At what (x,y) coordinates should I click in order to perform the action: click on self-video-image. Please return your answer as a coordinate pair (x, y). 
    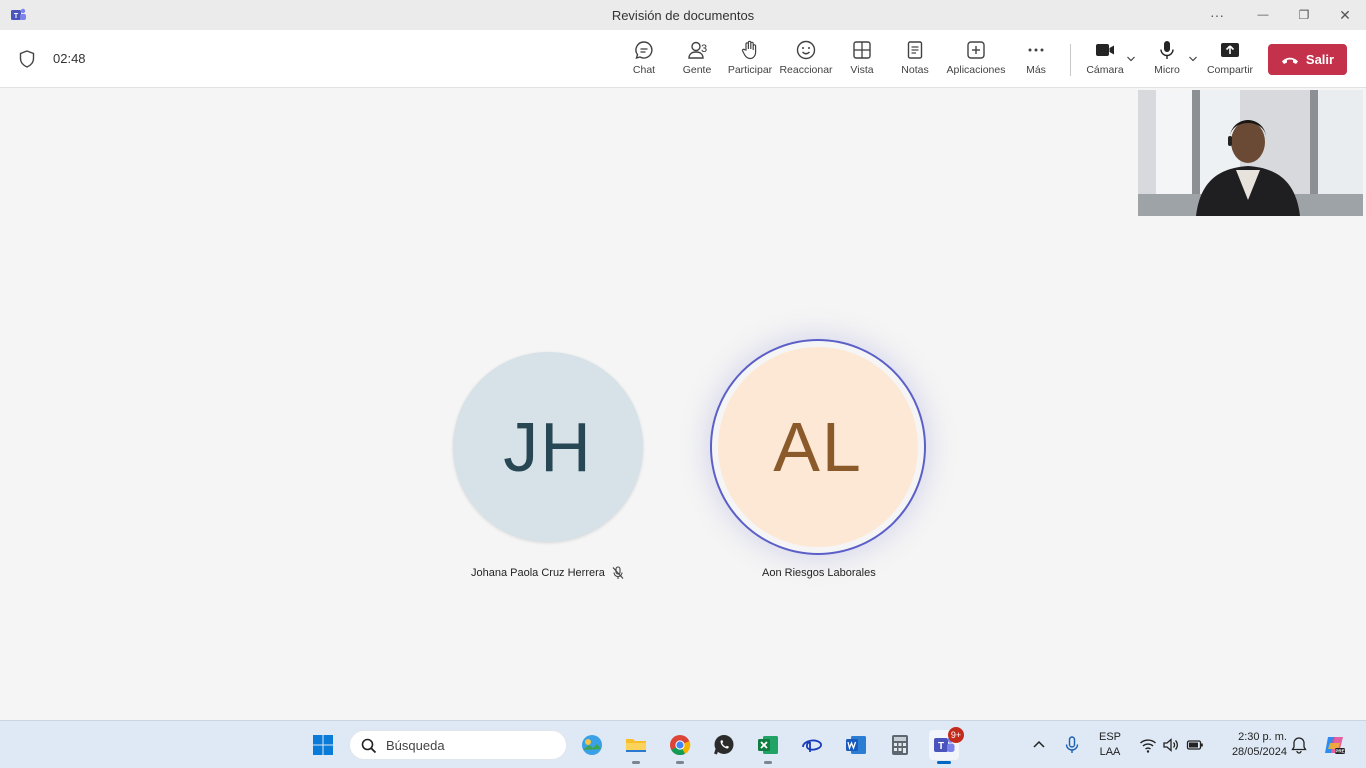
    Looking at the image, I should click on (1250, 153).